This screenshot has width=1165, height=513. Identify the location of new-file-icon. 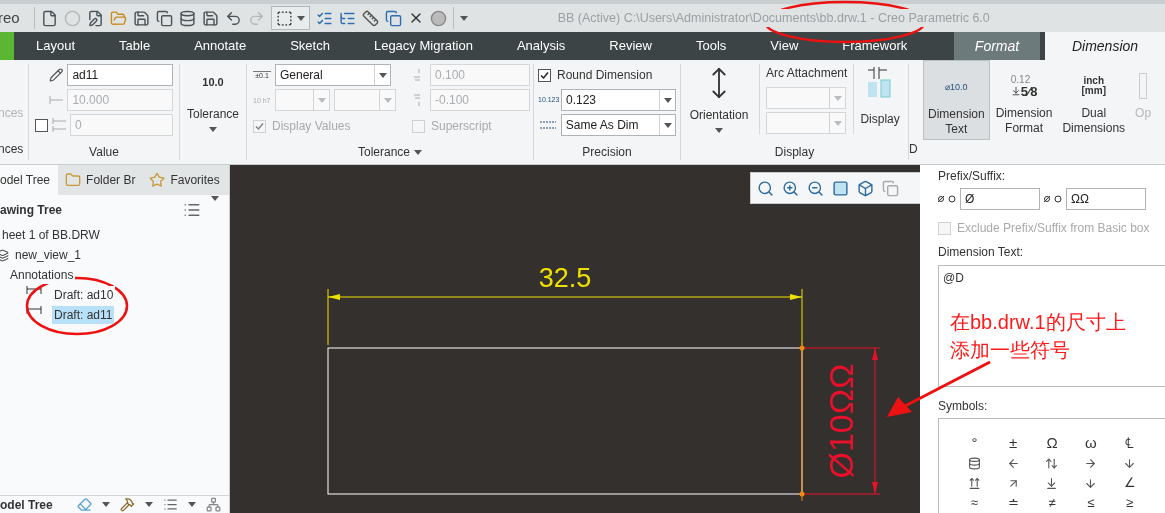
(49, 18).